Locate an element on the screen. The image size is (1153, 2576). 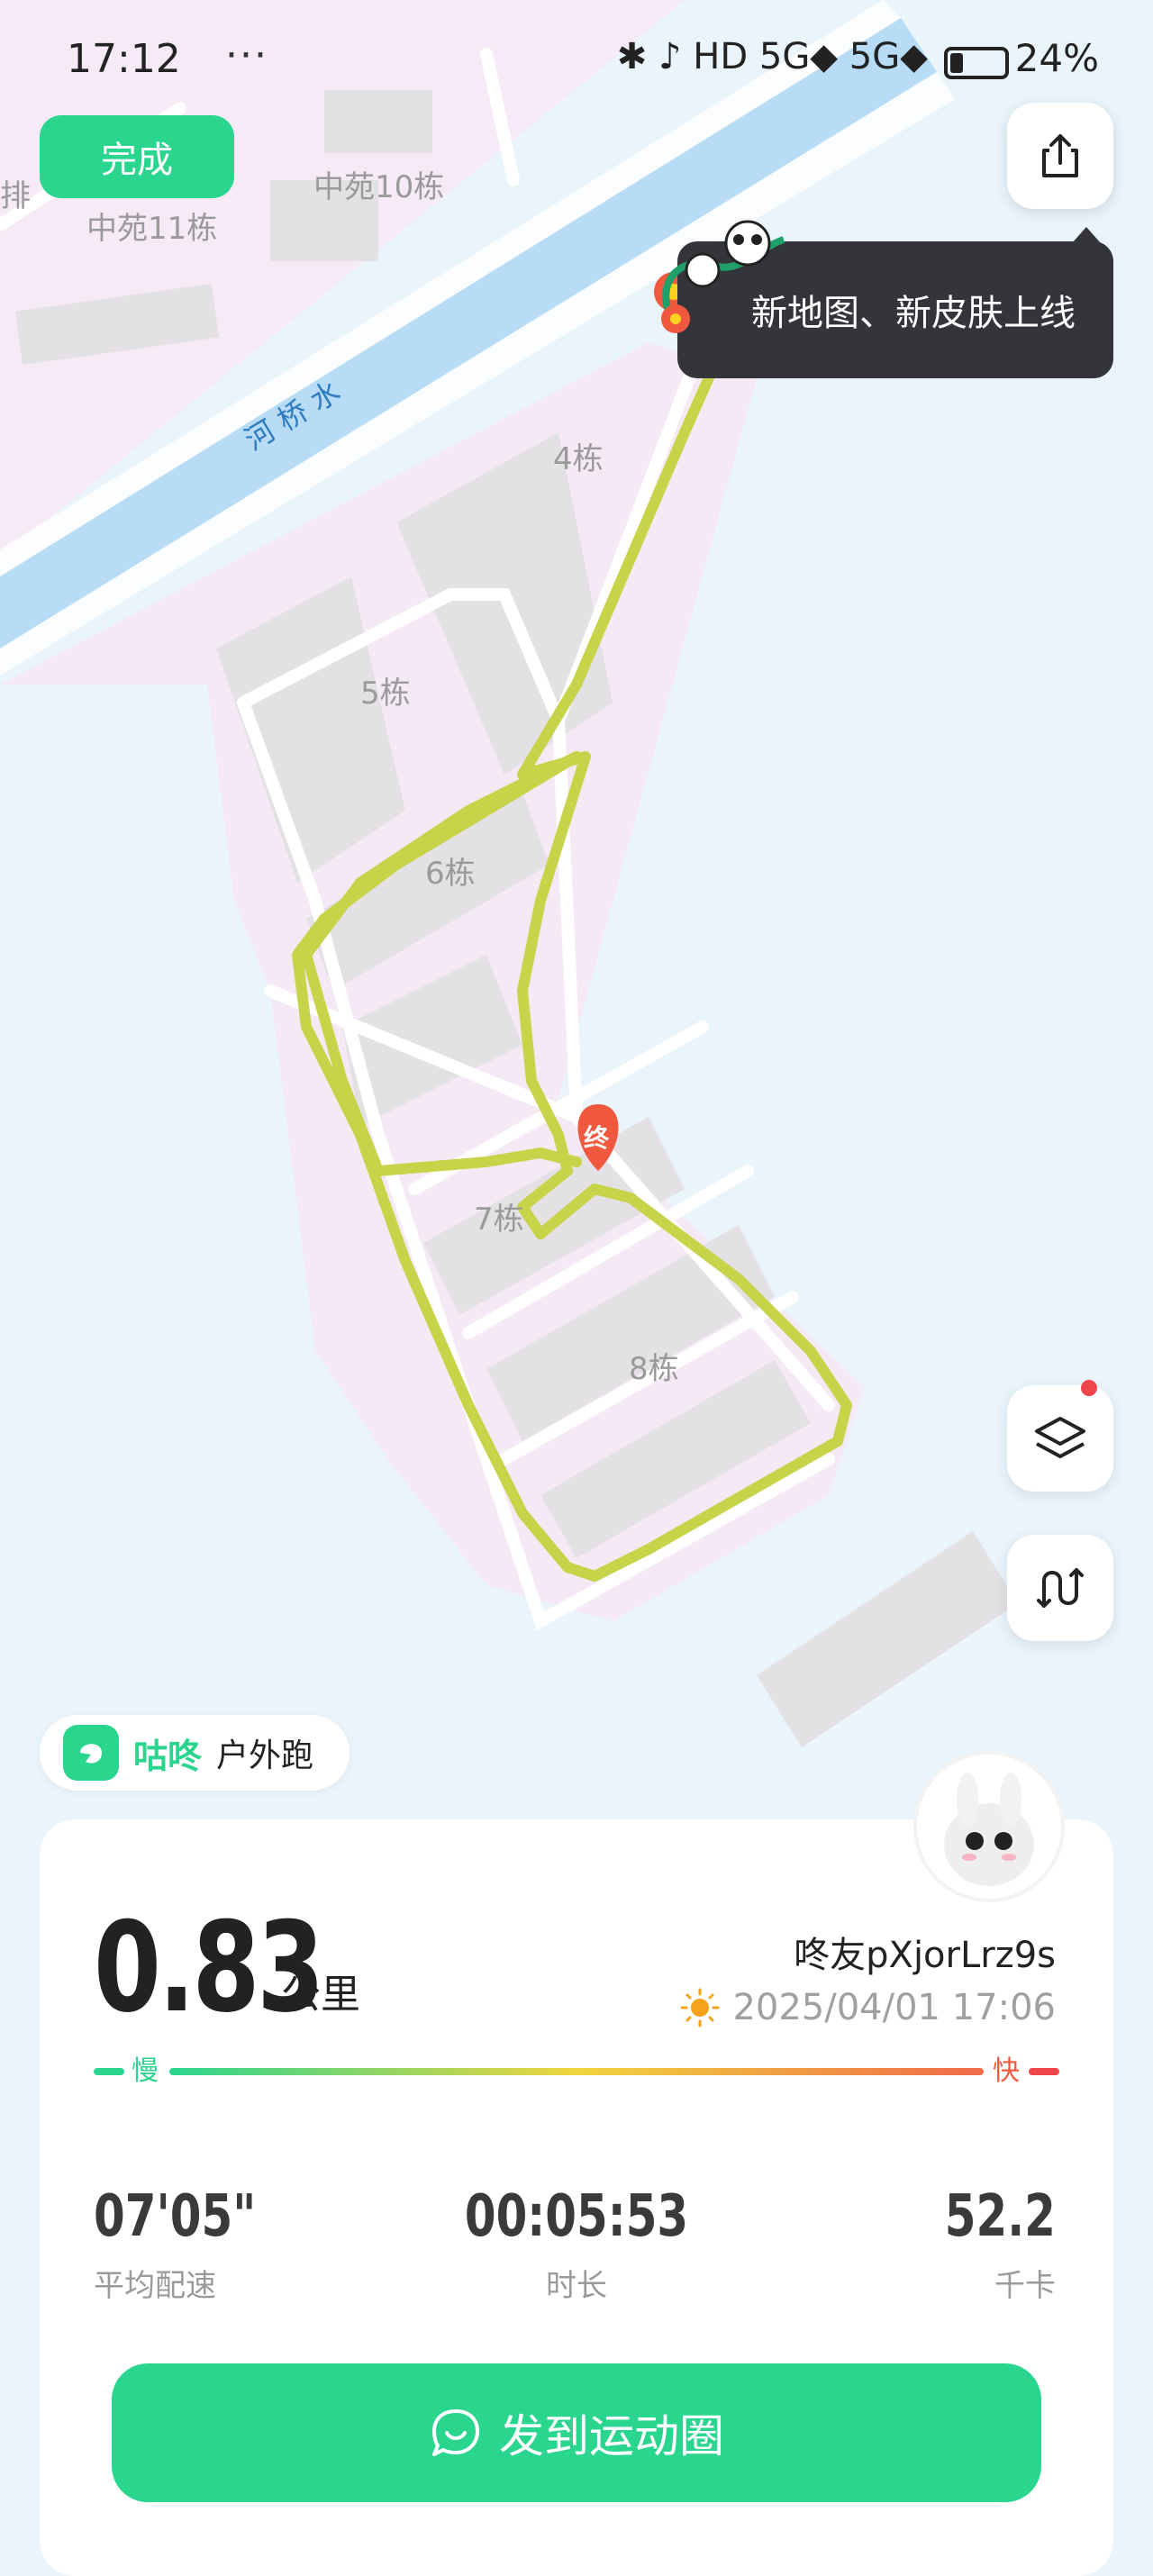
stat-calories: 52.2 千卡 is located at coordinates (984, 2244).